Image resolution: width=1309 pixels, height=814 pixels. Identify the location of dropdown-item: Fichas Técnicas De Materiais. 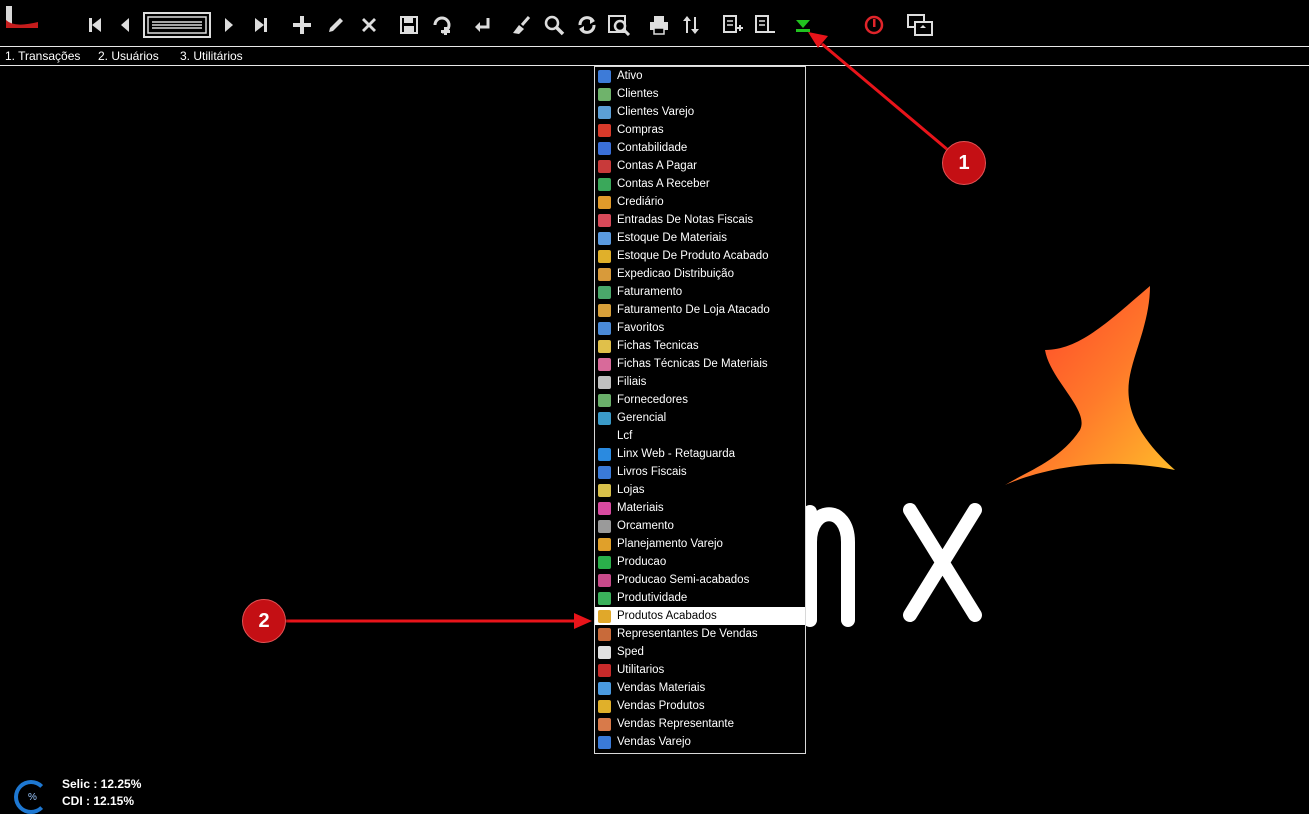
(700, 364).